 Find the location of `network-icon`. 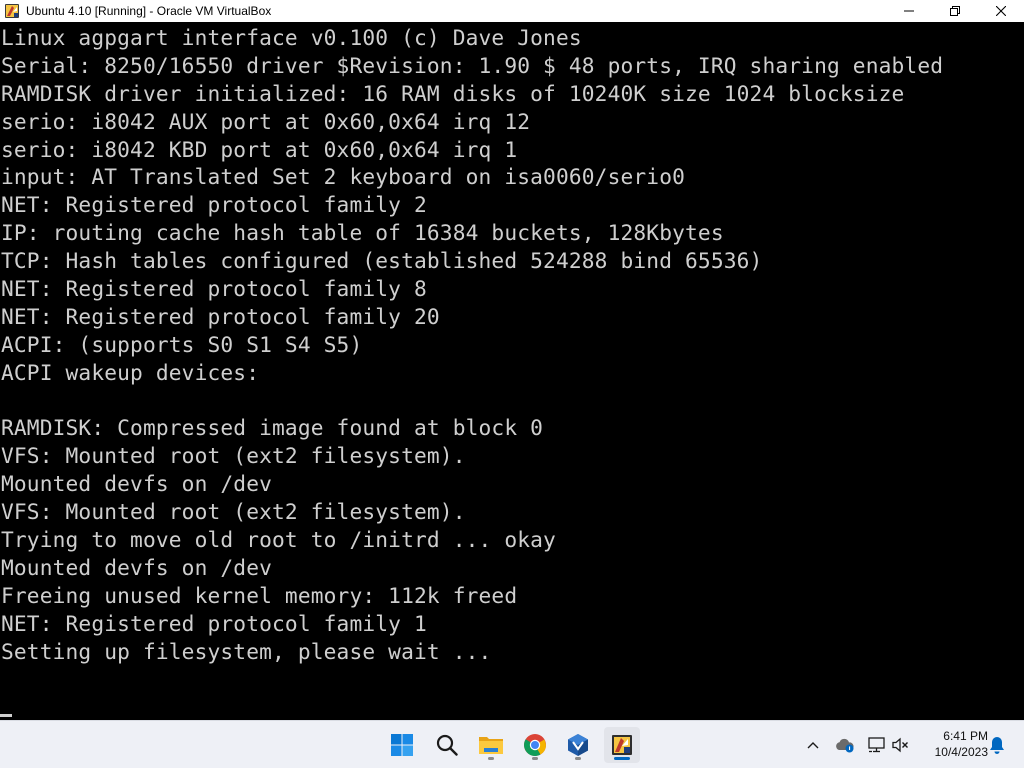

network-icon is located at coordinates (876, 745).